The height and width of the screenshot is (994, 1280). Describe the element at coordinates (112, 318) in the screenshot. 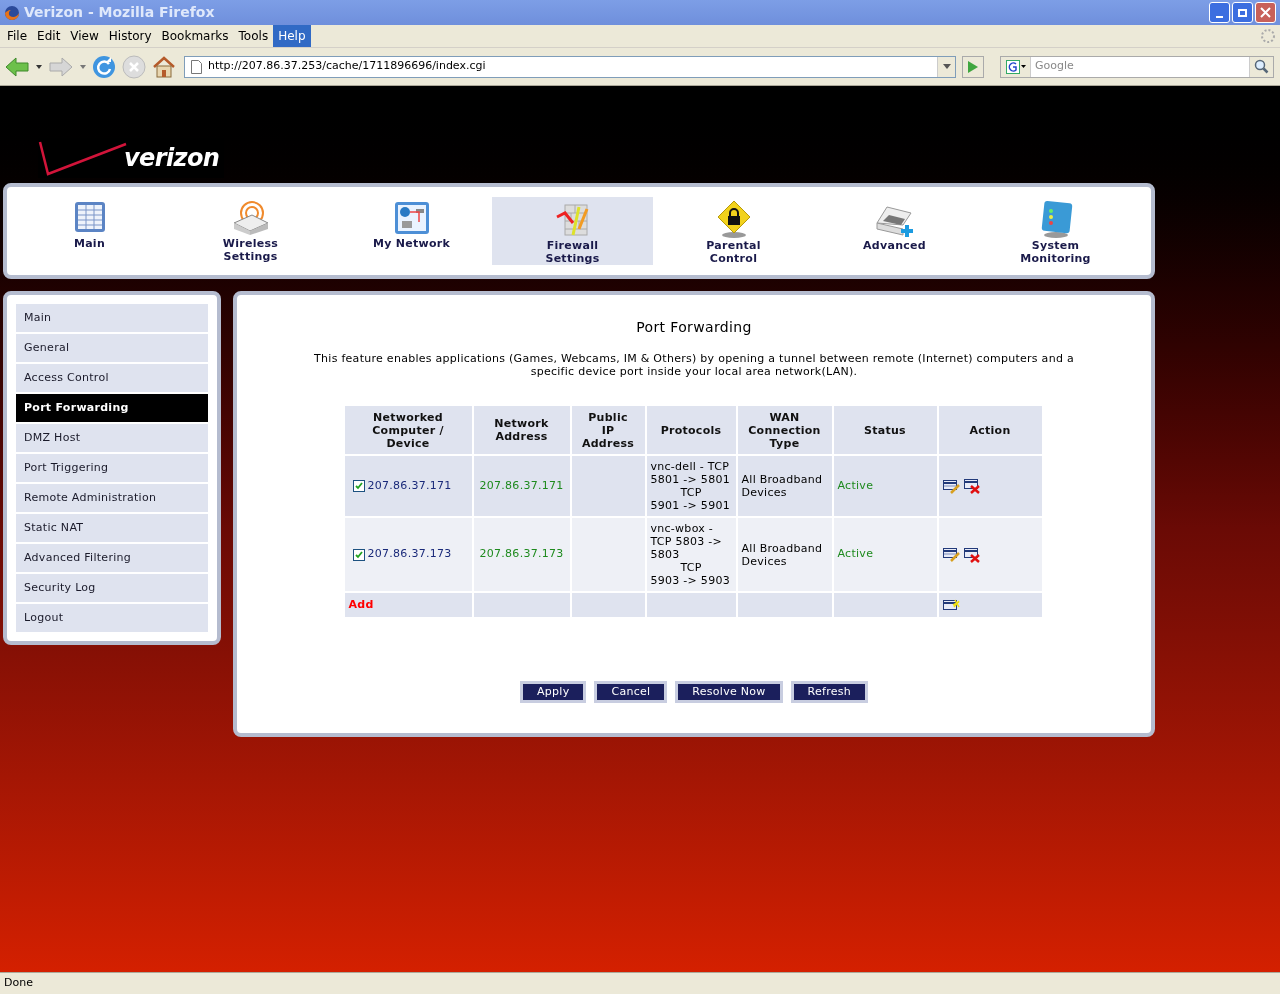

I see `sidebar-item: Main` at that location.